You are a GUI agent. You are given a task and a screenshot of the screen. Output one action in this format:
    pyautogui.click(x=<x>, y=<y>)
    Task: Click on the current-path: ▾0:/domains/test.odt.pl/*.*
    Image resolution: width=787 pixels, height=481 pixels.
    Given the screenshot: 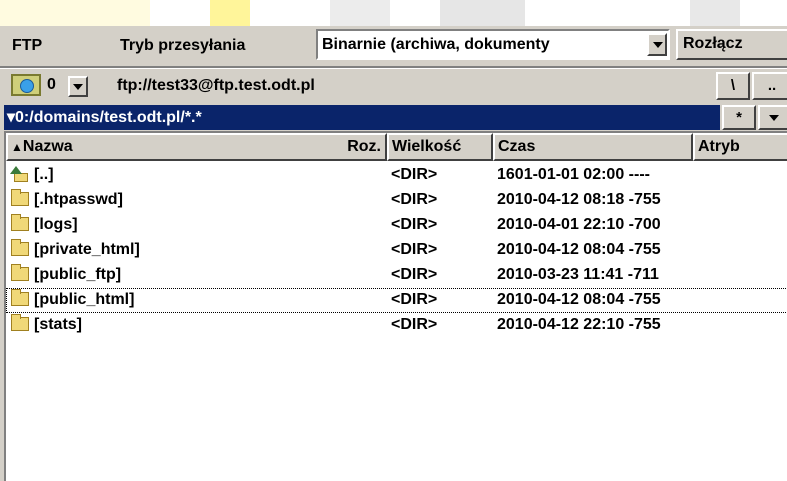 What is the action you would take?
    pyautogui.click(x=362, y=117)
    